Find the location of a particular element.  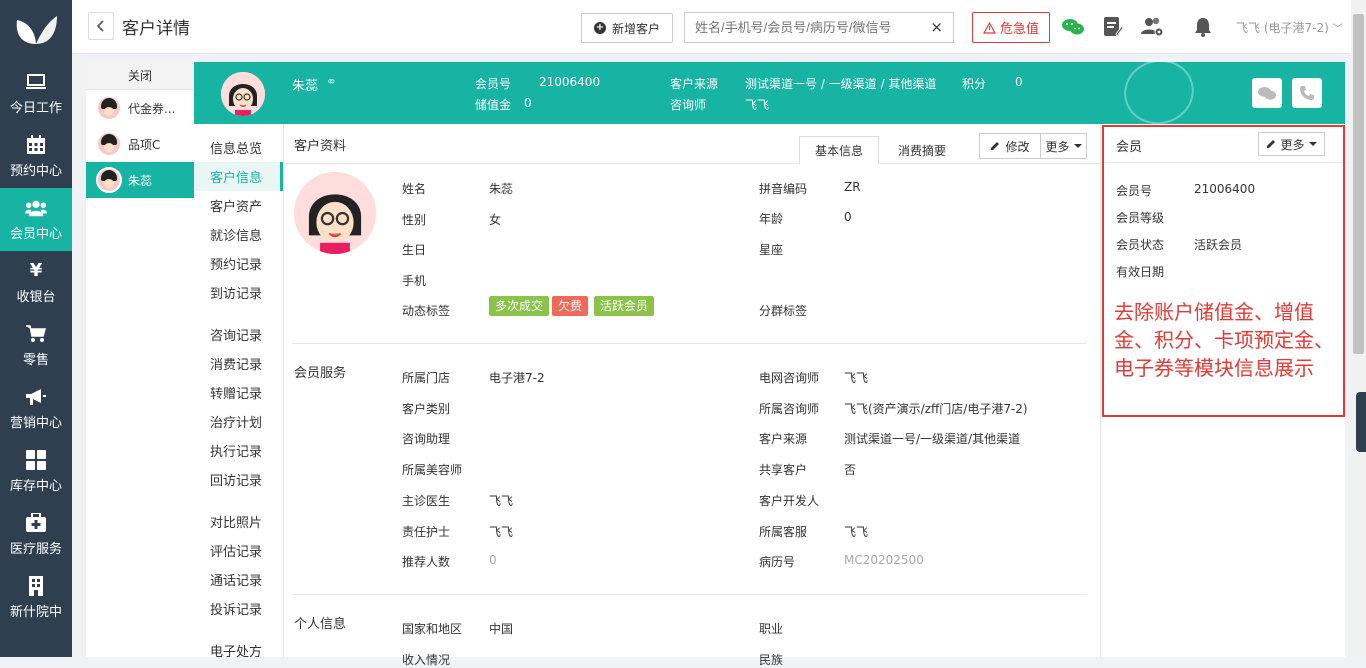

field-value: 女 is located at coordinates (495, 219).